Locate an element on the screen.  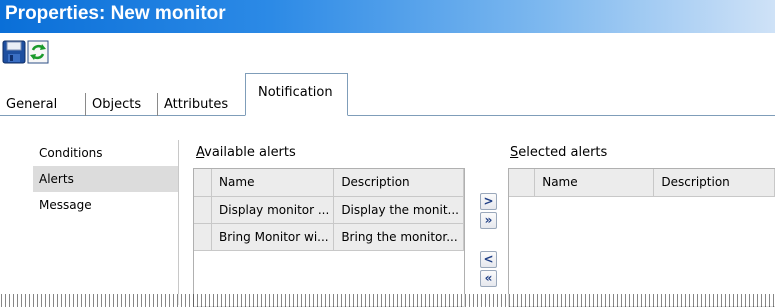
obscured-text-strip is located at coordinates (387, 300).